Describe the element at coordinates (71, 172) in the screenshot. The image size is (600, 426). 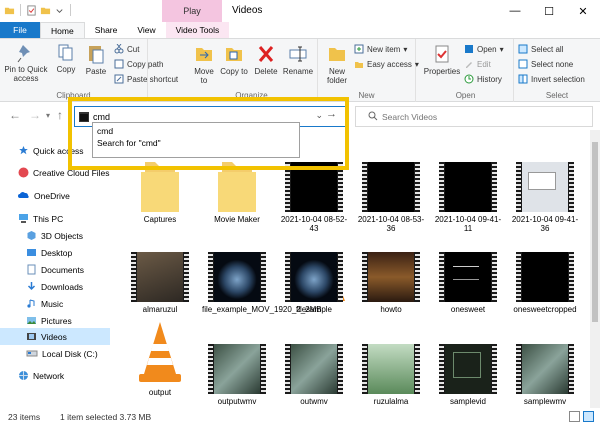
I see `nav-label: Creative Cloud Files` at that location.